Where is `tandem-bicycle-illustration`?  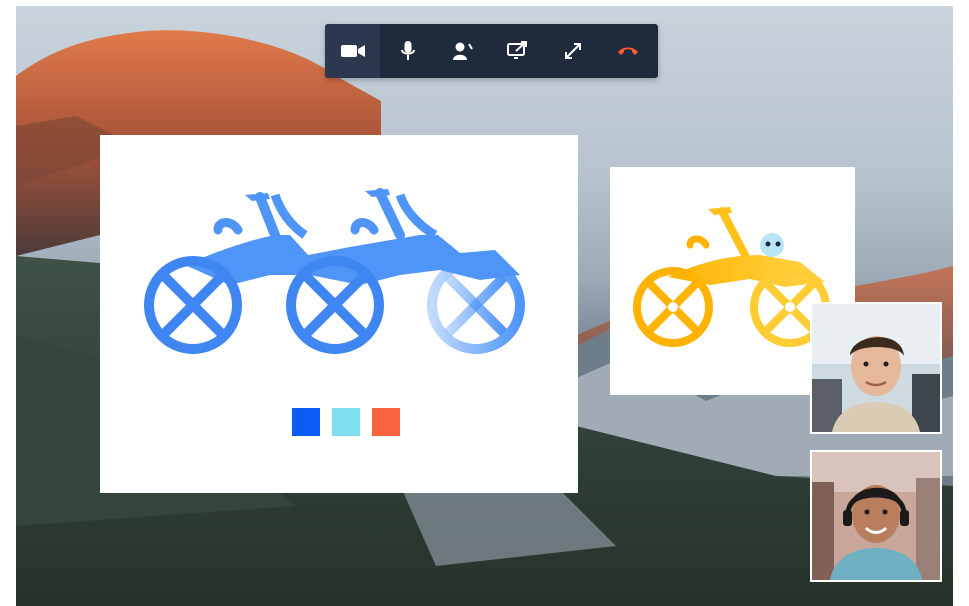
tandem-bicycle-illustration is located at coordinates (334, 271).